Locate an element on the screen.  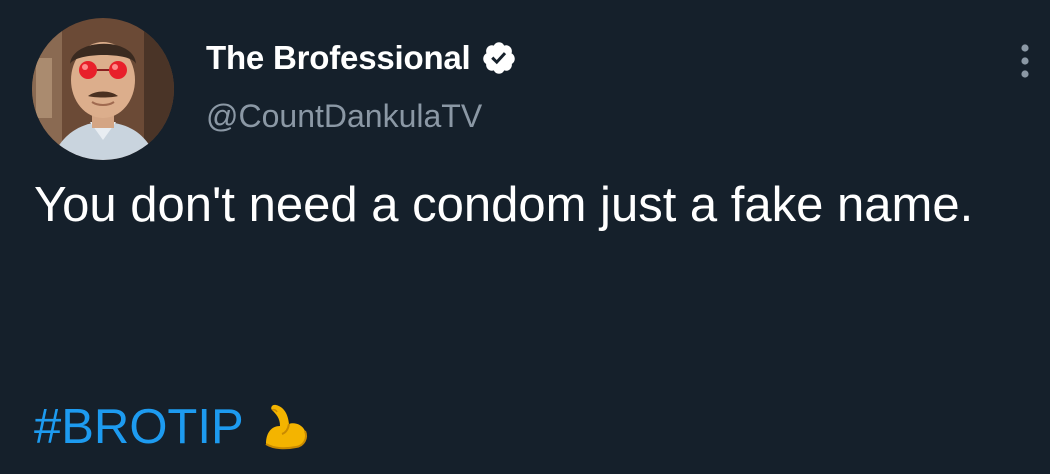
hashtag-row: #BROTIP is located at coordinates (173, 427).